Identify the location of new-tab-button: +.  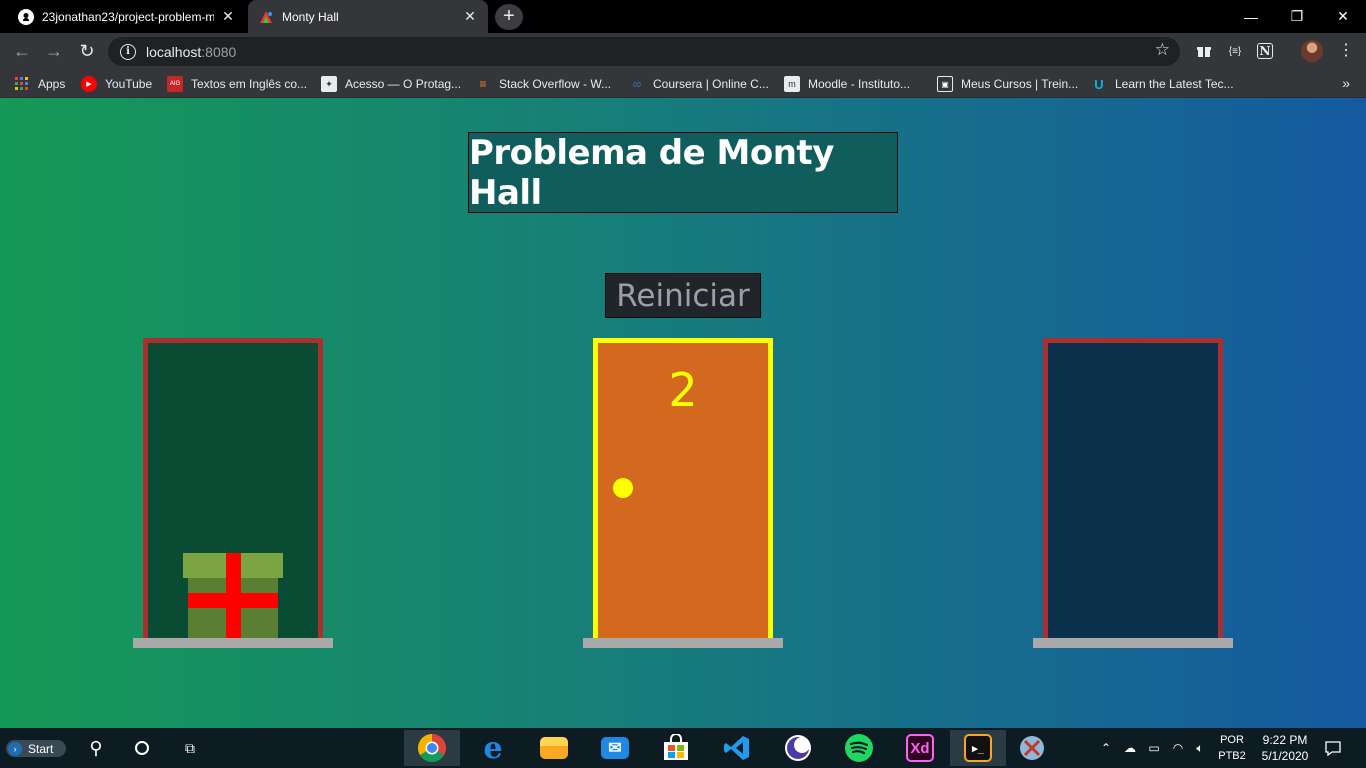
(509, 17).